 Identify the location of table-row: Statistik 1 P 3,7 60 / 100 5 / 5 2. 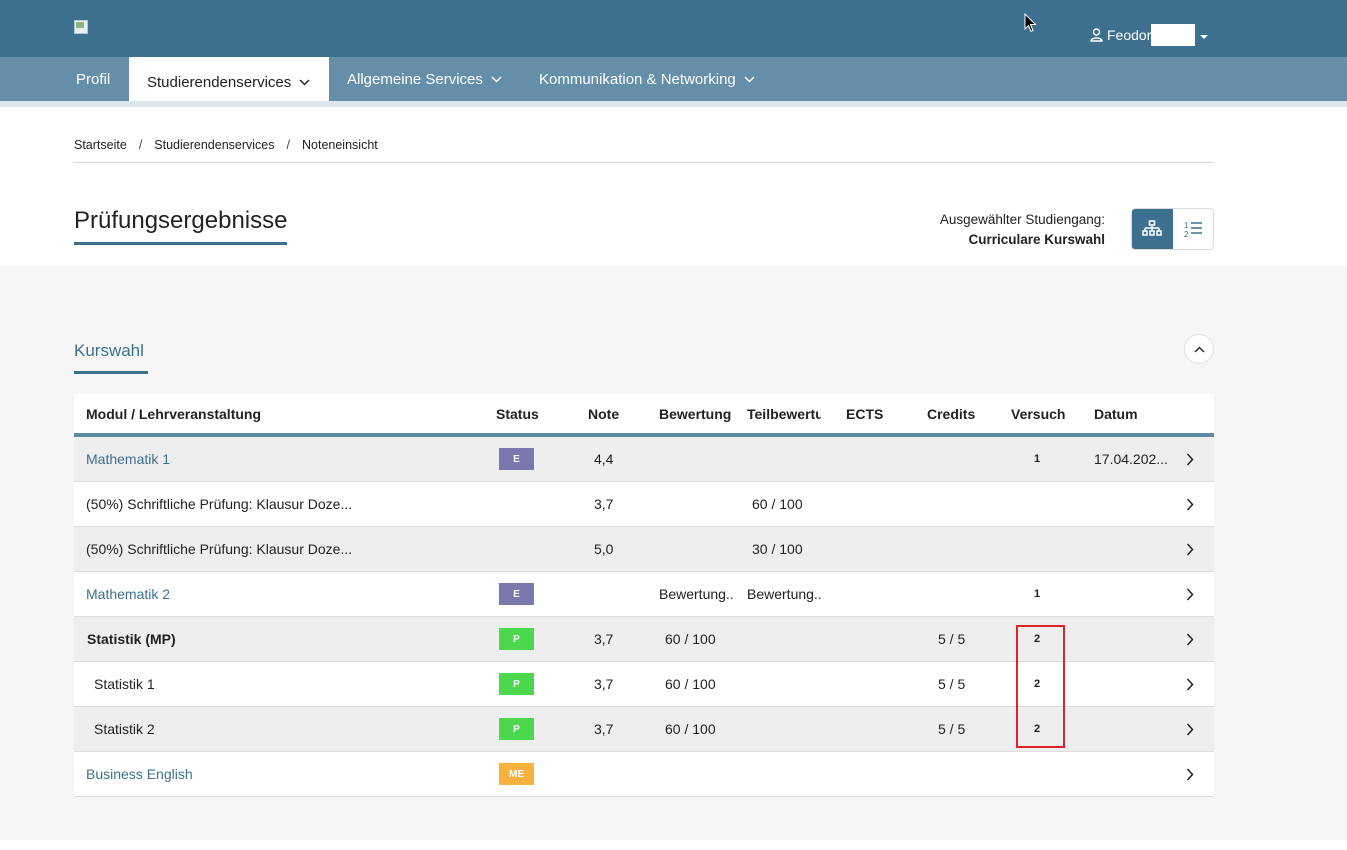
(644, 684).